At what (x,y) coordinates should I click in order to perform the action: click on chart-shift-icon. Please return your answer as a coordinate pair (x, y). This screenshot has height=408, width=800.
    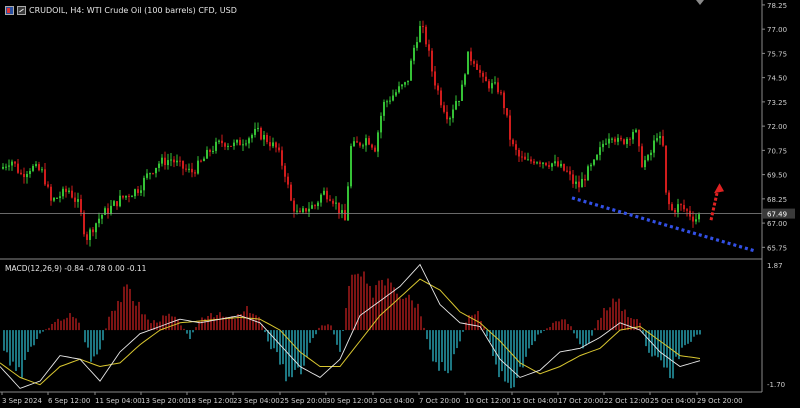
    Looking at the image, I should click on (700, 2).